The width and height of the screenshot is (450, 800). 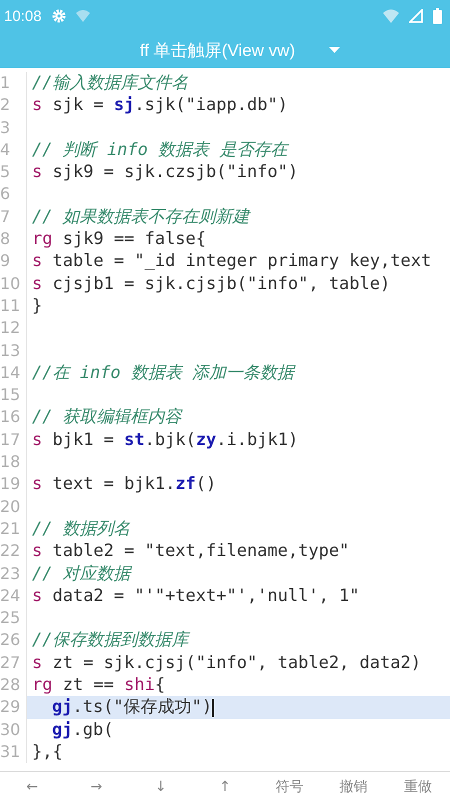 I want to click on signal-icon, so click(x=416, y=16).